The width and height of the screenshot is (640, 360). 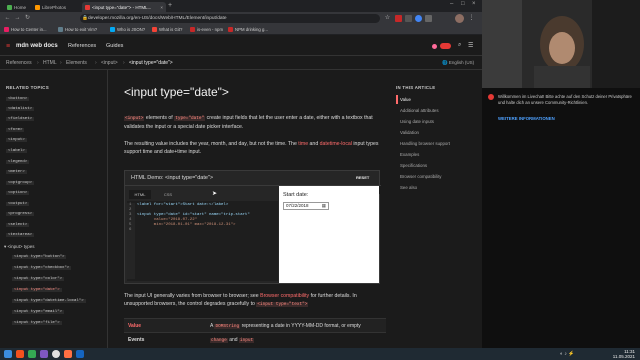 I want to click on breadcrumb-item: <input>, so click(x=109, y=63).